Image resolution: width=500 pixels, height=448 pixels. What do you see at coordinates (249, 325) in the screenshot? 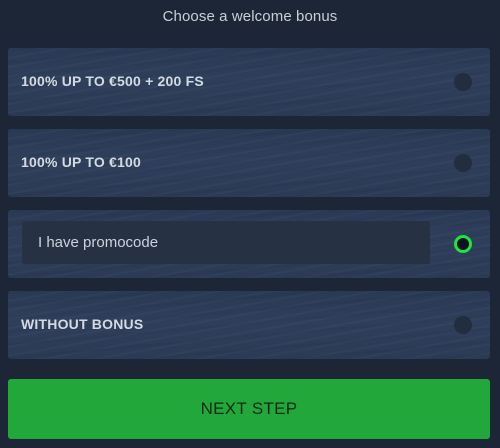
I see `bonus-option-without-bonus: WITHOUT BONUS` at bounding box center [249, 325].